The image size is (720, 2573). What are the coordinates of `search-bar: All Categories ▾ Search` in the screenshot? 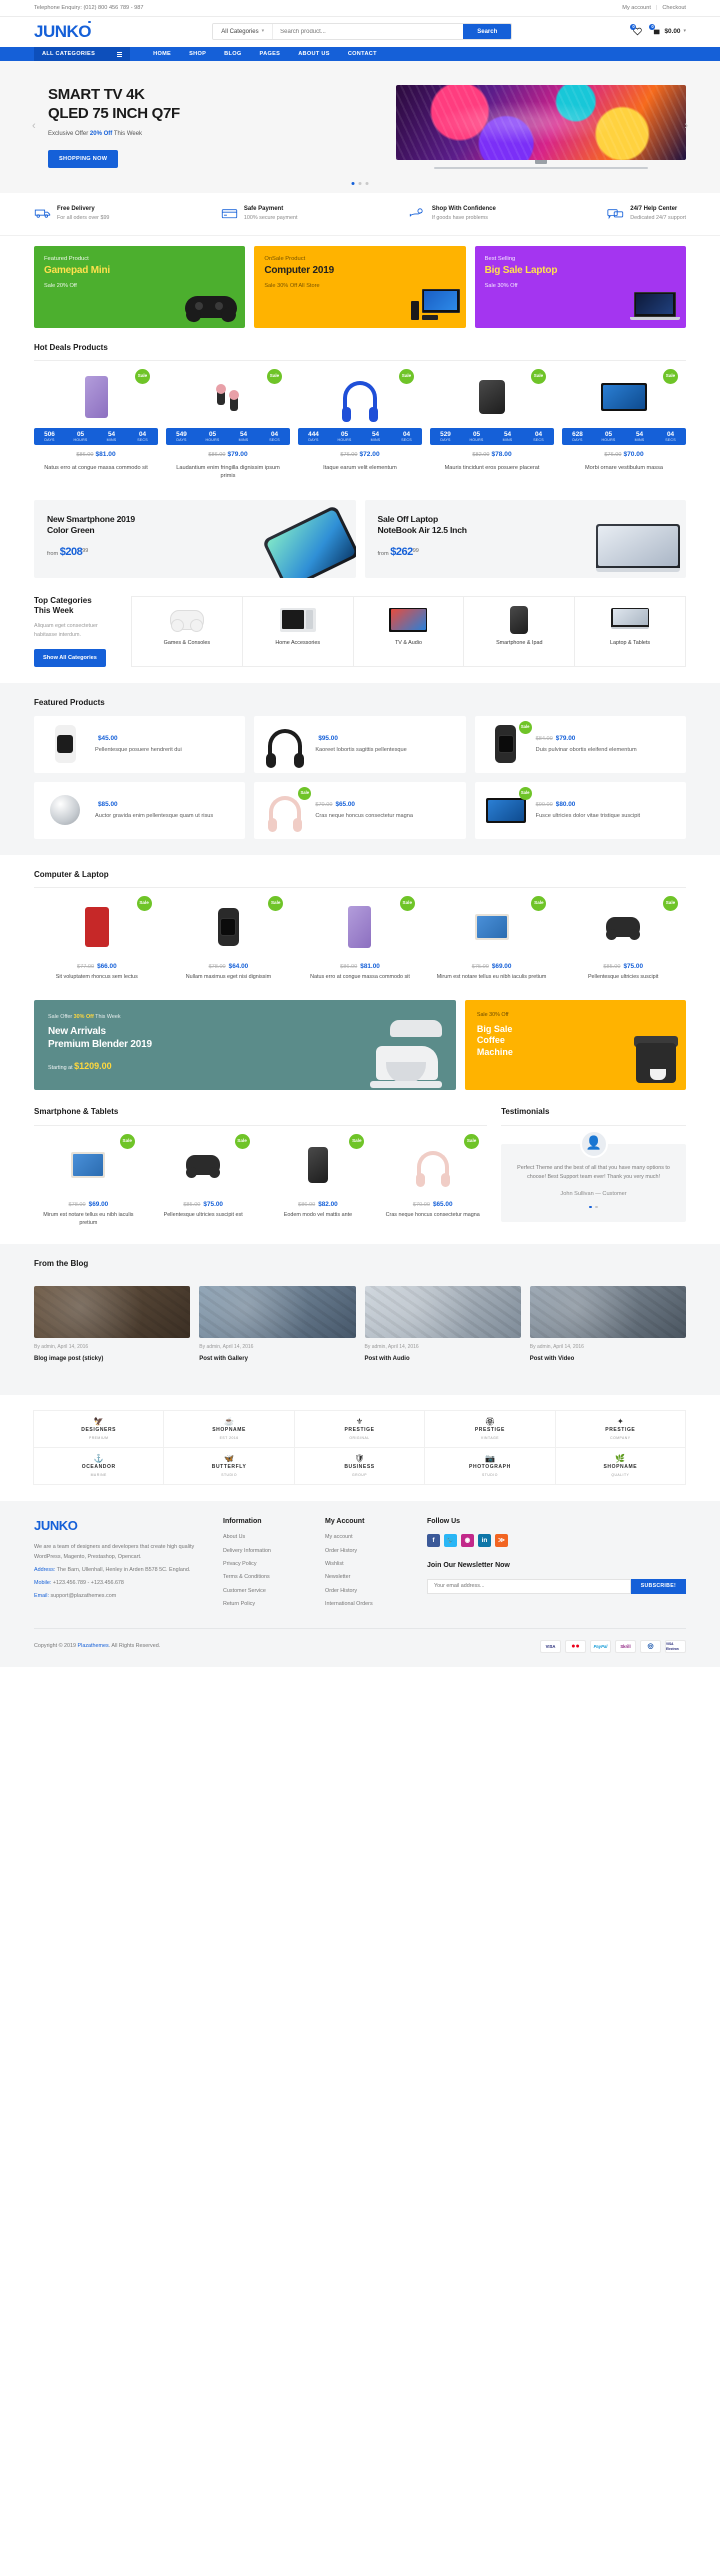 It's located at (362, 32).